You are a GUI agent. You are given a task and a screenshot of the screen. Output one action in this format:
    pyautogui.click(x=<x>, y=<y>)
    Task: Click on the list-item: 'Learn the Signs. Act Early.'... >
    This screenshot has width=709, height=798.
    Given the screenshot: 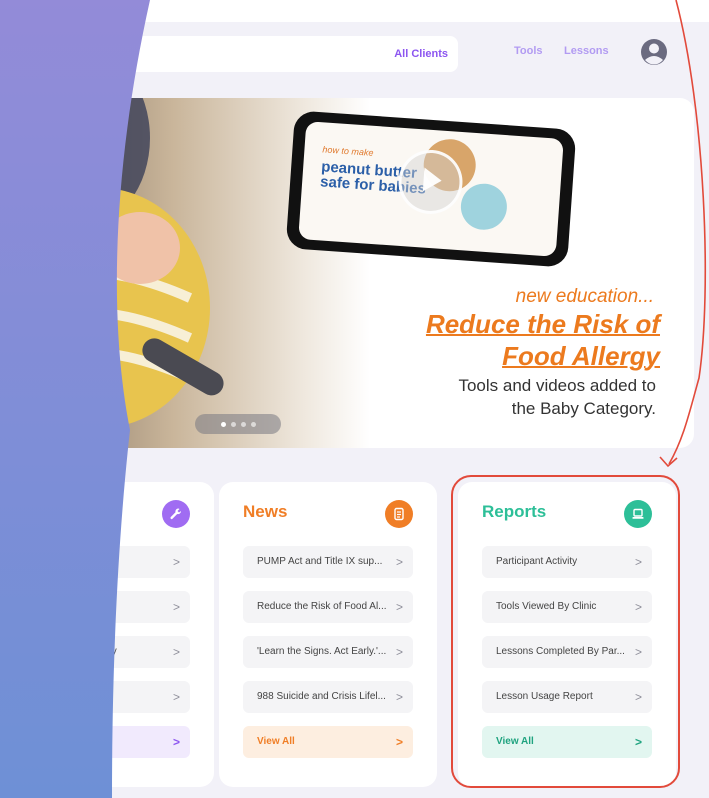 What is the action you would take?
    pyautogui.click(x=328, y=652)
    